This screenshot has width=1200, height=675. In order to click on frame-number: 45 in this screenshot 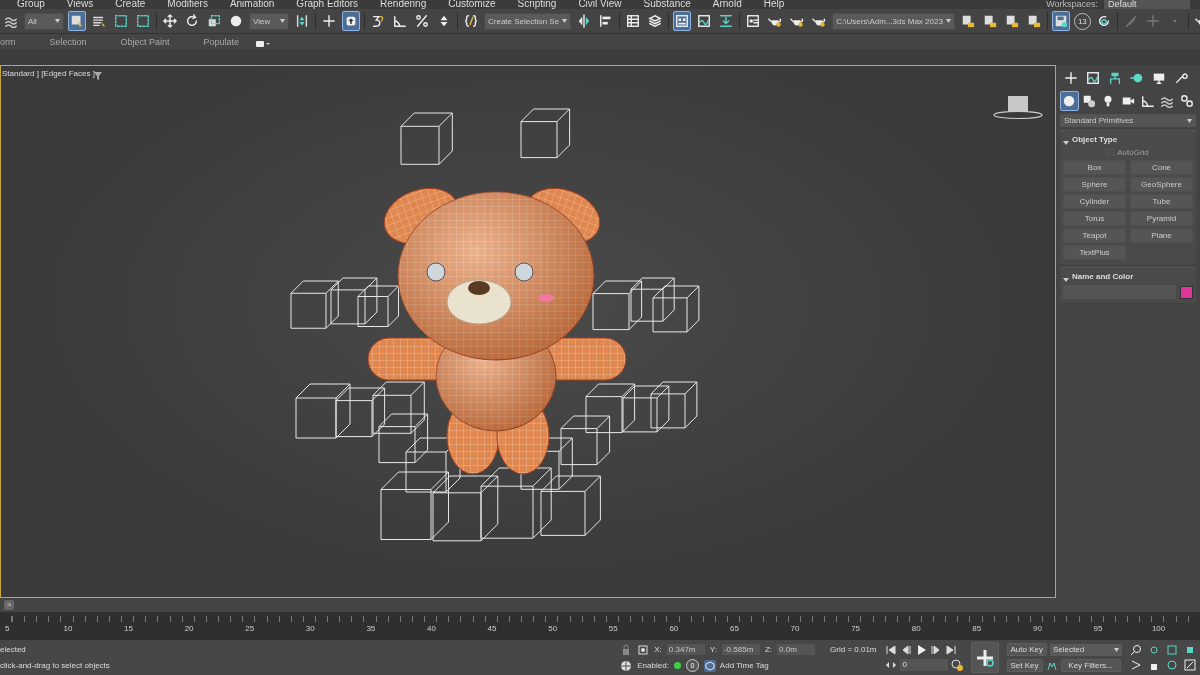, I will do `click(492, 628)`.